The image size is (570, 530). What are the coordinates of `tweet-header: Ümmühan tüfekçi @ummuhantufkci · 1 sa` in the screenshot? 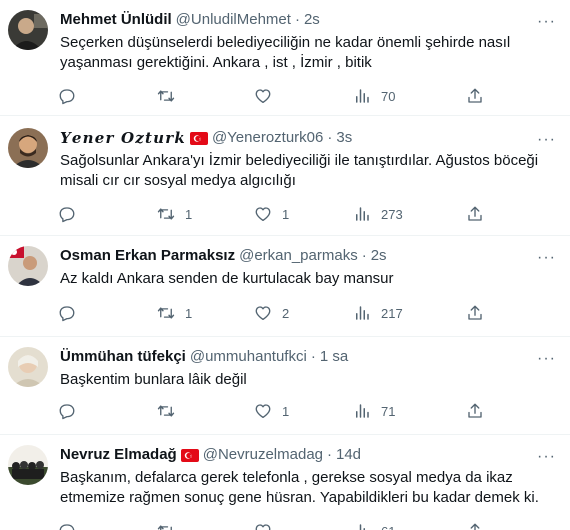 It's located at (307, 352).